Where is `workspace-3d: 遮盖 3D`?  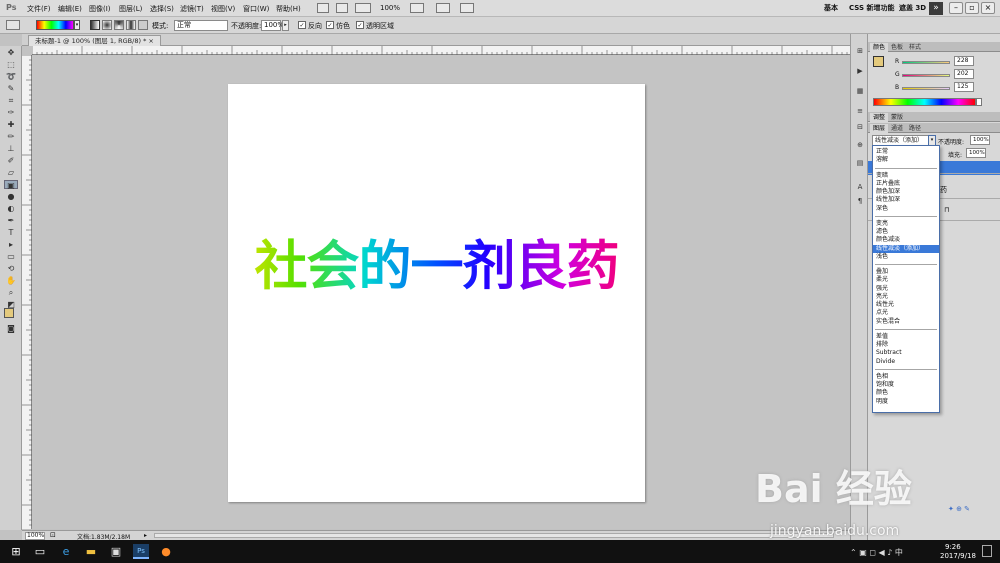 workspace-3d: 遮盖 3D is located at coordinates (912, 8).